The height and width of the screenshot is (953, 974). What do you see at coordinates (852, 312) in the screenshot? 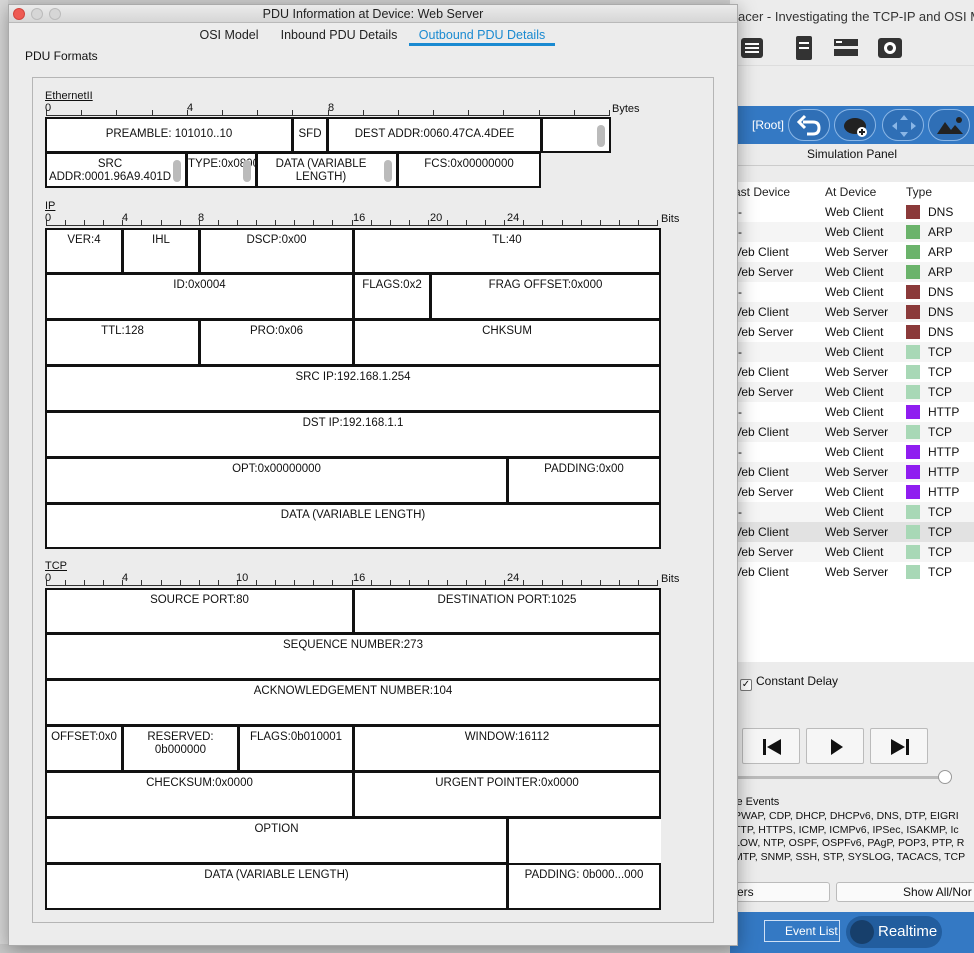
I see `event-row: Veb Client Web Server DNS` at bounding box center [852, 312].